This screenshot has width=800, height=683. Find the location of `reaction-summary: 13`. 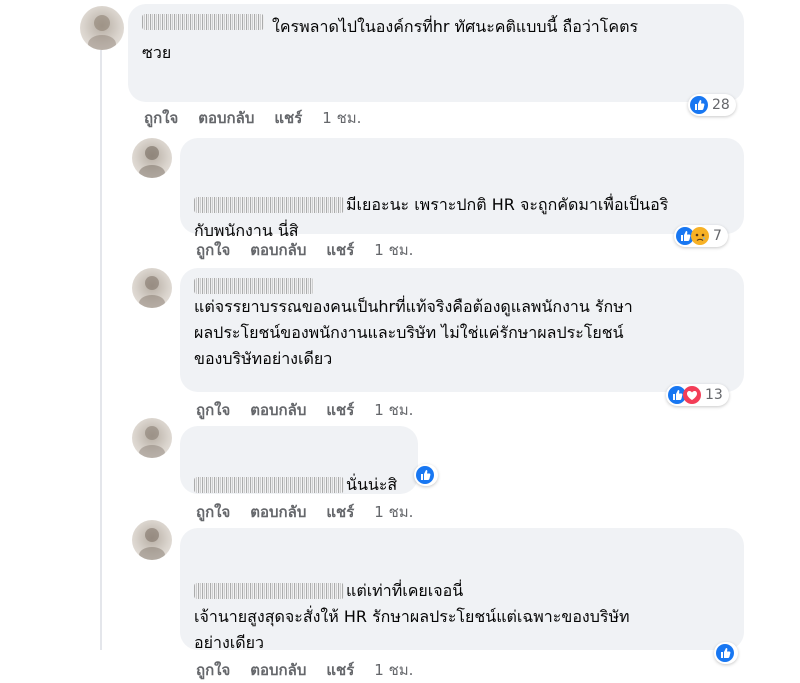

reaction-summary: 13 is located at coordinates (697, 395).